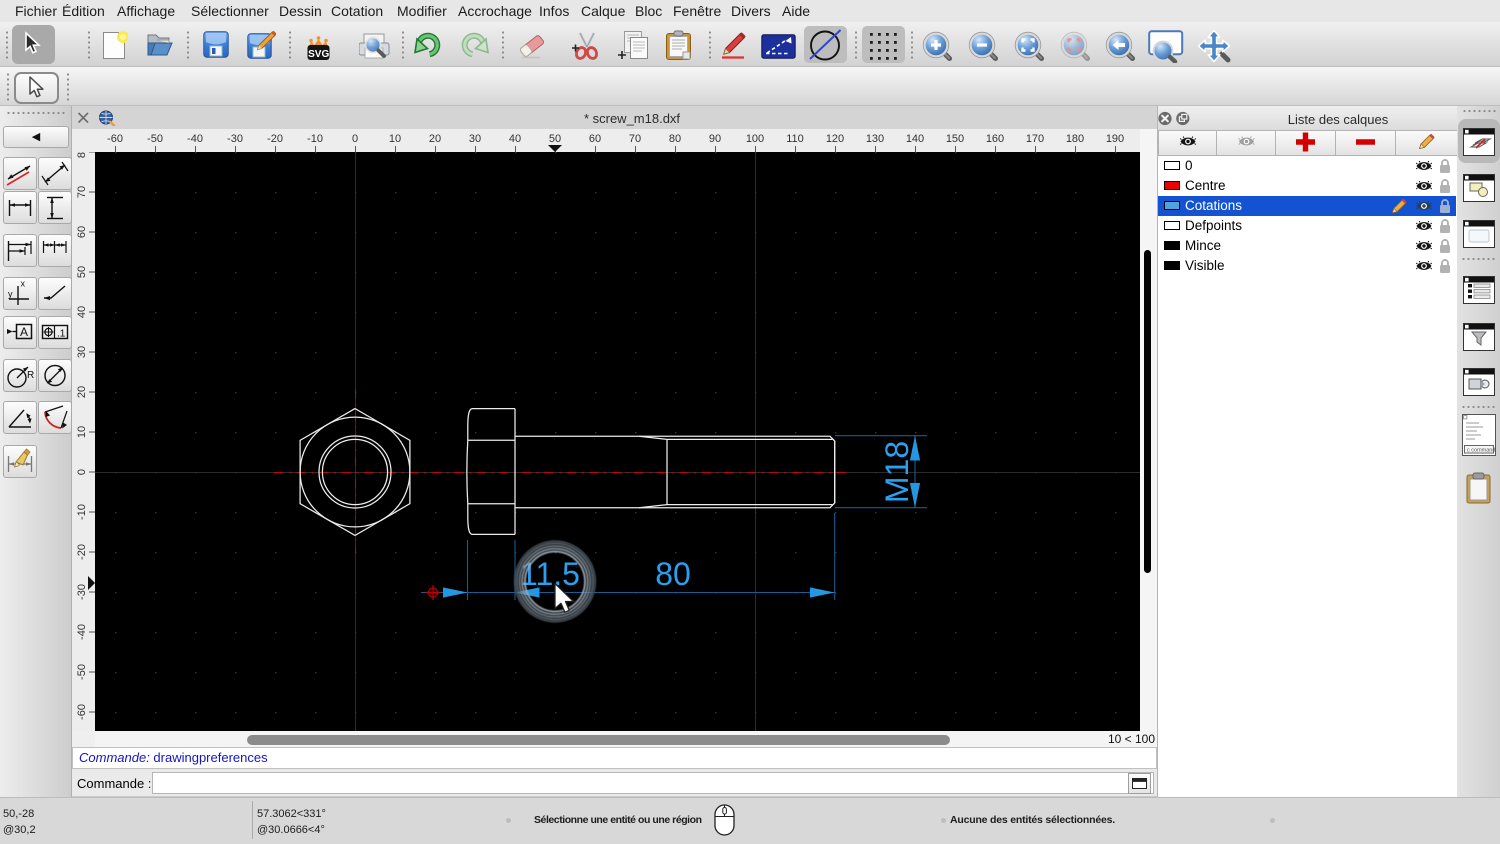 This screenshot has height=844, width=1500. What do you see at coordinates (715, 139) in the screenshot?
I see `svg-text: 90` at bounding box center [715, 139].